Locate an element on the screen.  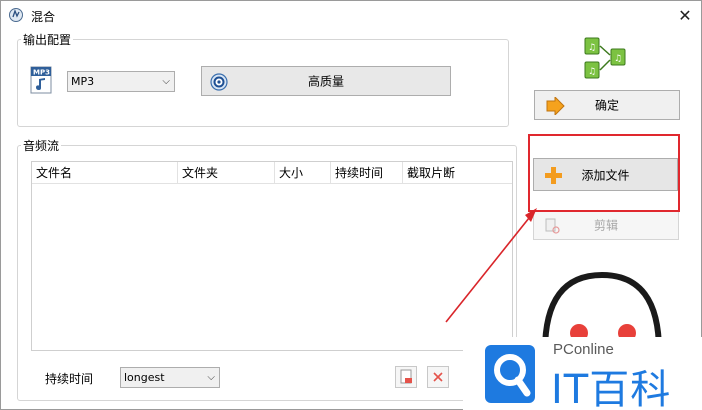
watermark-brand-small: PConline is located at coordinates (583, 349).